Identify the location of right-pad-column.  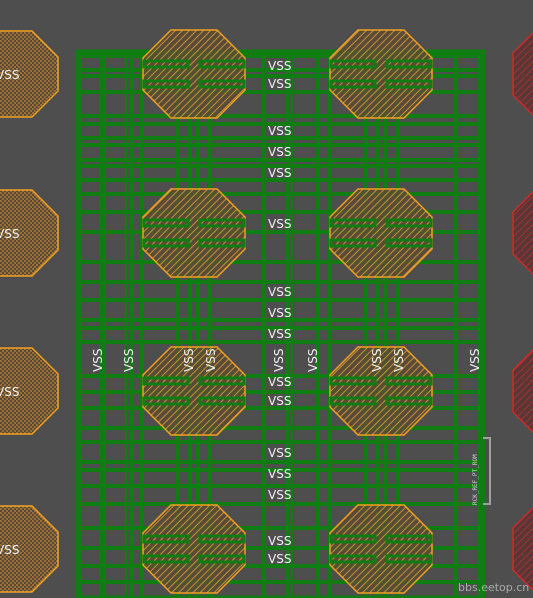
(522, 311).